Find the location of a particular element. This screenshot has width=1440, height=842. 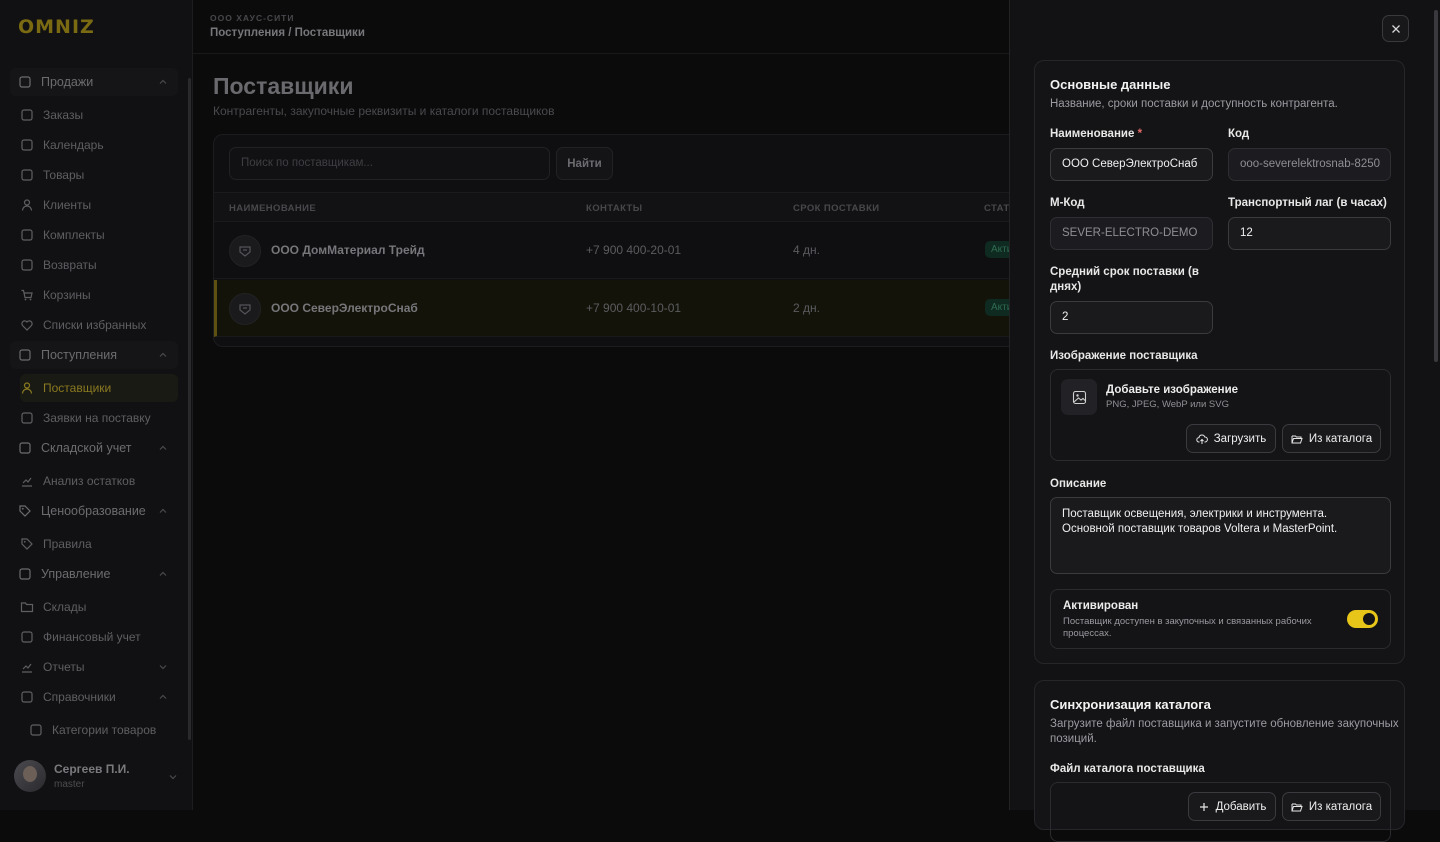

column-header-name: НАИМЕНОВАНИЕ is located at coordinates (272, 208).